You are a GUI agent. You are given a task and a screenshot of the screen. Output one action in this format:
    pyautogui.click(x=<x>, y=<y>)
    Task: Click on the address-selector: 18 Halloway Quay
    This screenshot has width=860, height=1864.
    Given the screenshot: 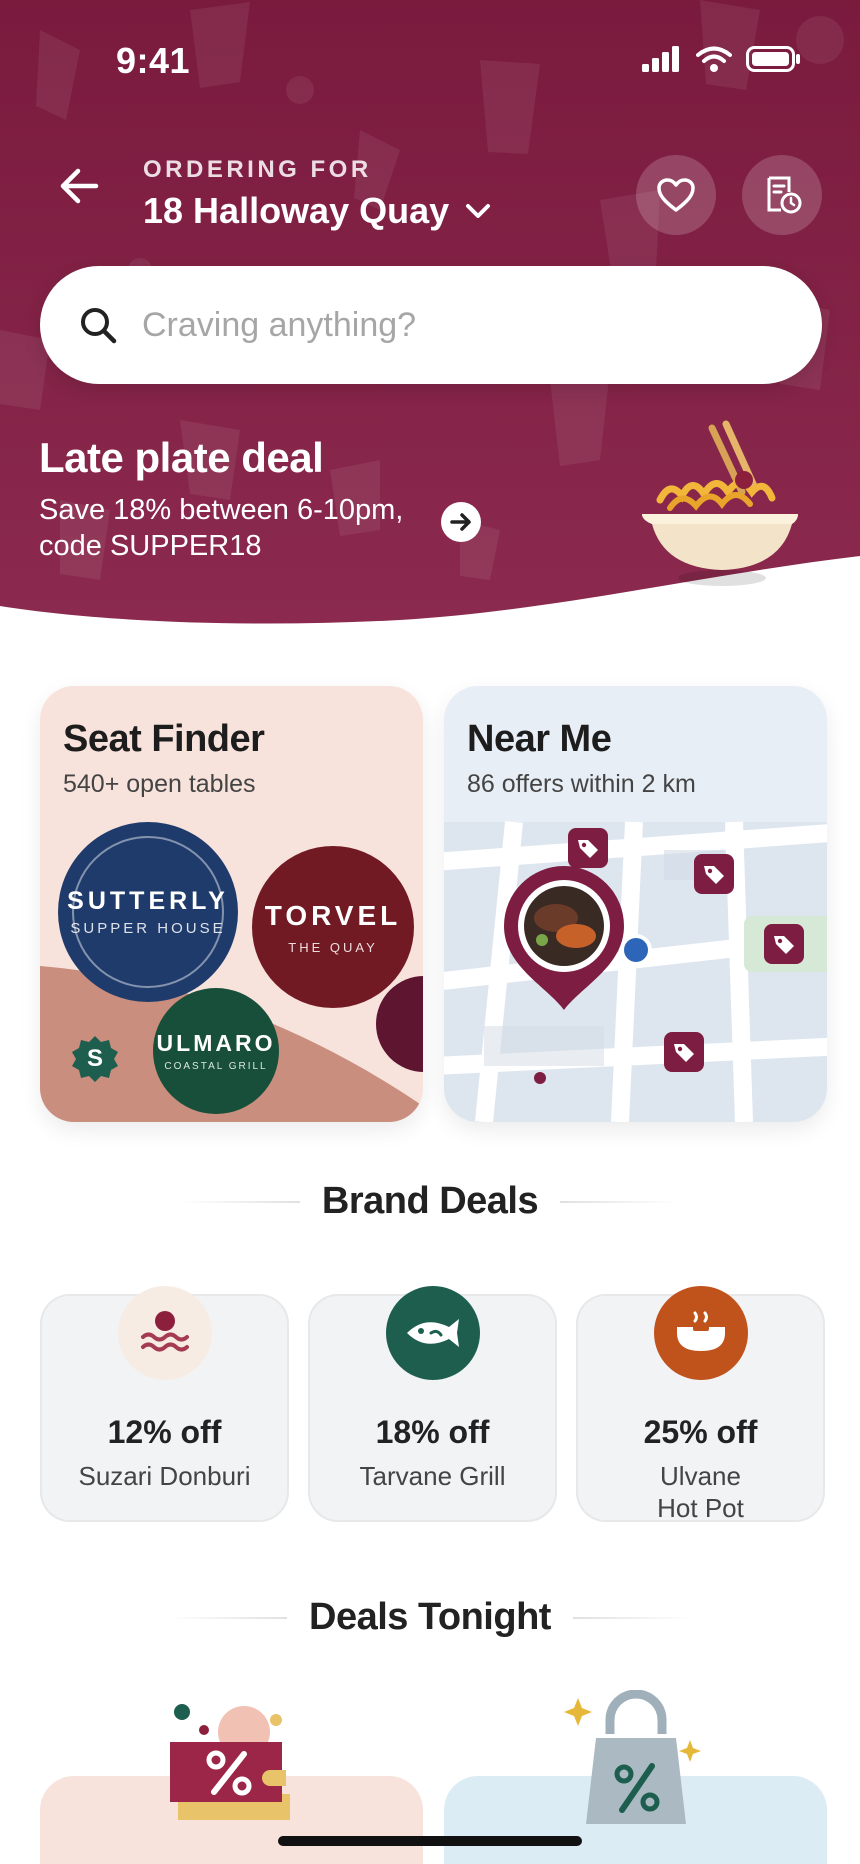 What is the action you would take?
    pyautogui.click(x=317, y=211)
    